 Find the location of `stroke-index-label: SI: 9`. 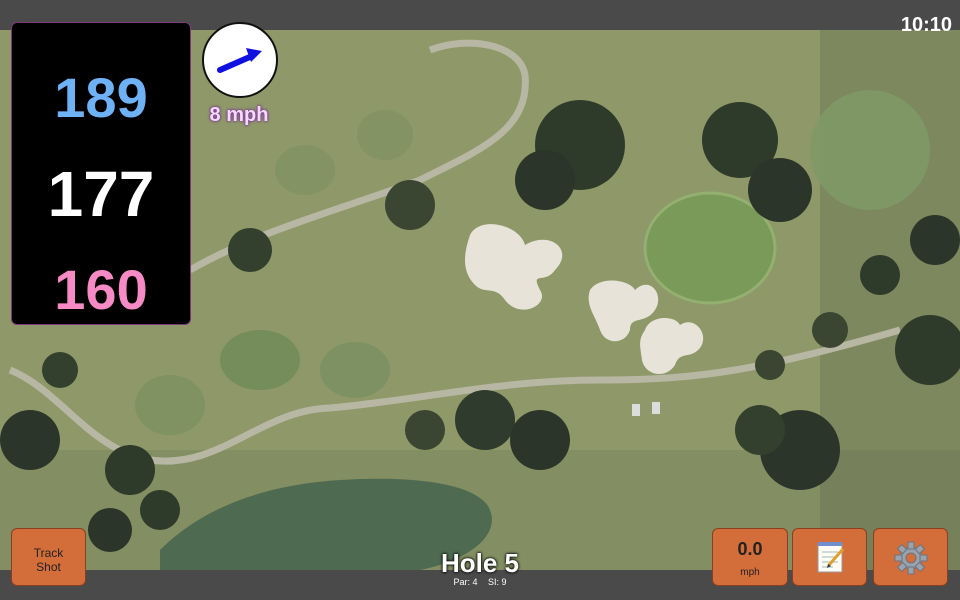

stroke-index-label: SI: 9 is located at coordinates (497, 582).